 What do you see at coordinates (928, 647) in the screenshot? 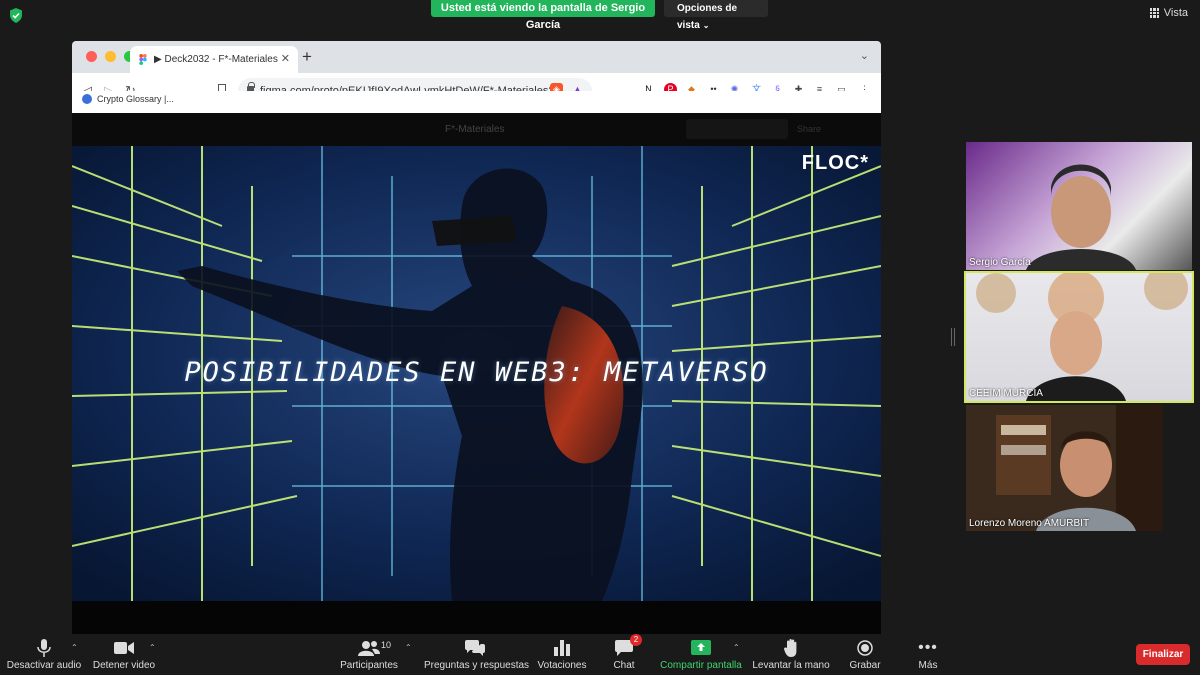
I see `more-dots-icon: •••` at bounding box center [928, 647].